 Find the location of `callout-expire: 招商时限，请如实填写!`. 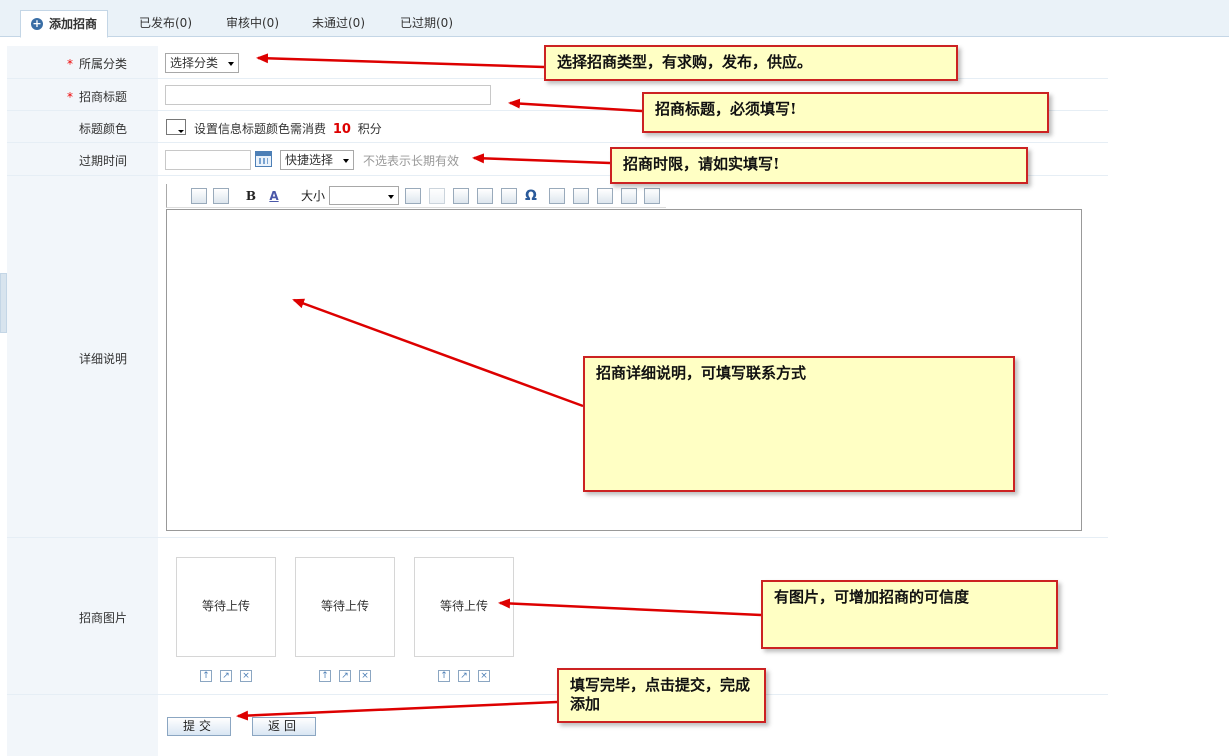

callout-expire: 招商时限，请如实填写! is located at coordinates (819, 165).